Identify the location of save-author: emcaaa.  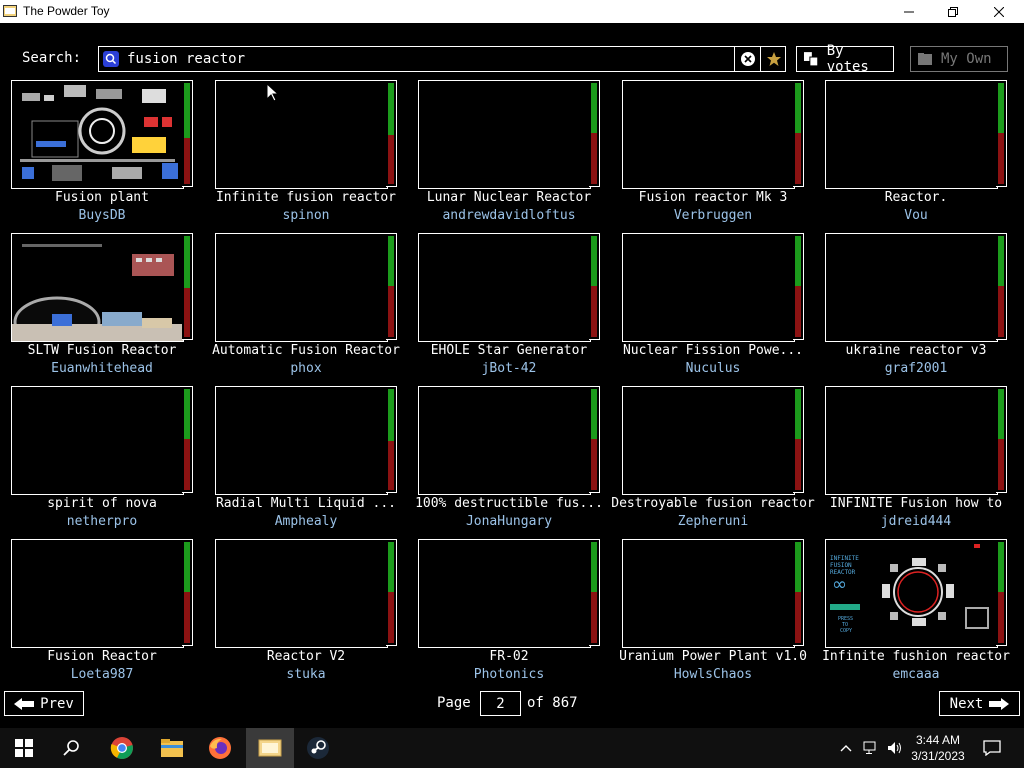
(916, 674).